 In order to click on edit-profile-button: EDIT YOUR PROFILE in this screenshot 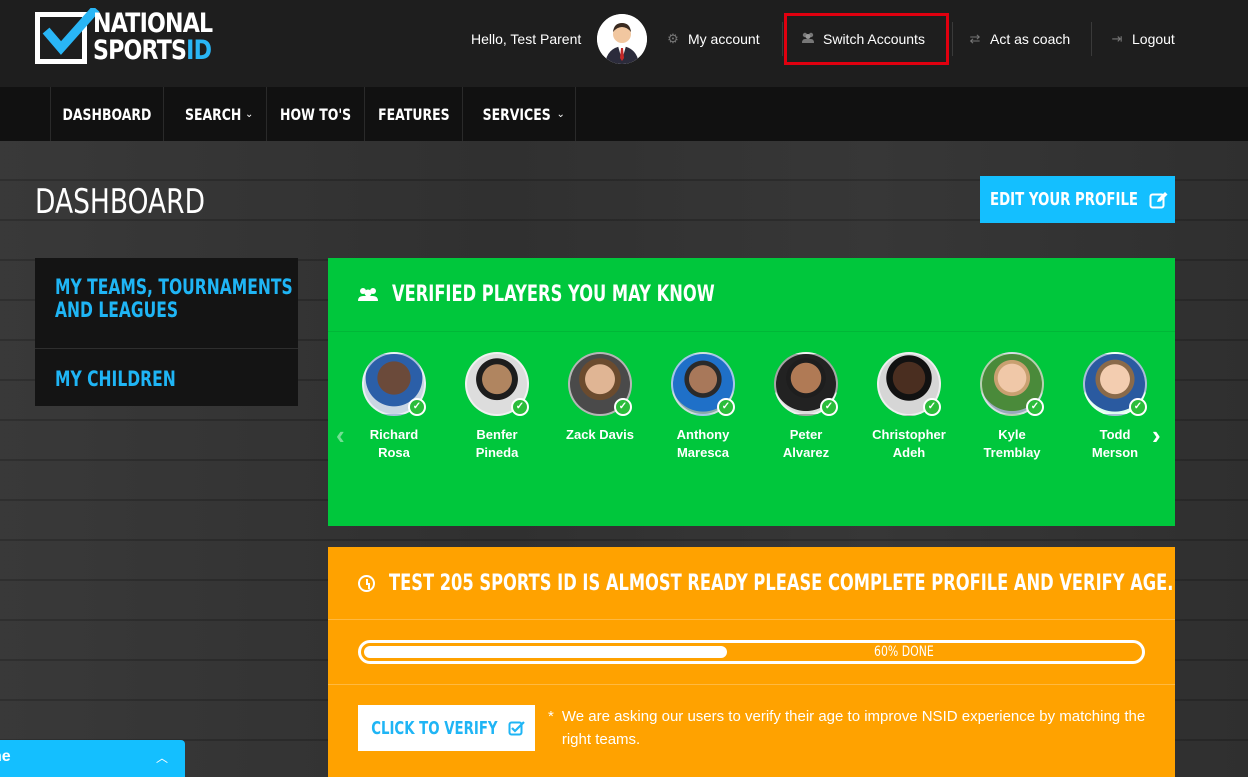, I will do `click(1077, 199)`.